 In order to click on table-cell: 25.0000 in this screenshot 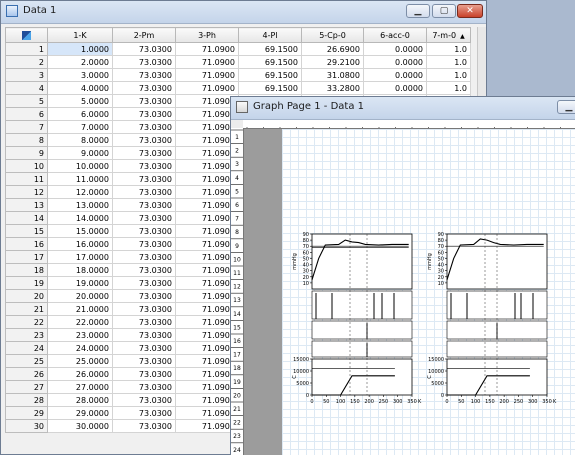, I will do `click(80, 361)`.